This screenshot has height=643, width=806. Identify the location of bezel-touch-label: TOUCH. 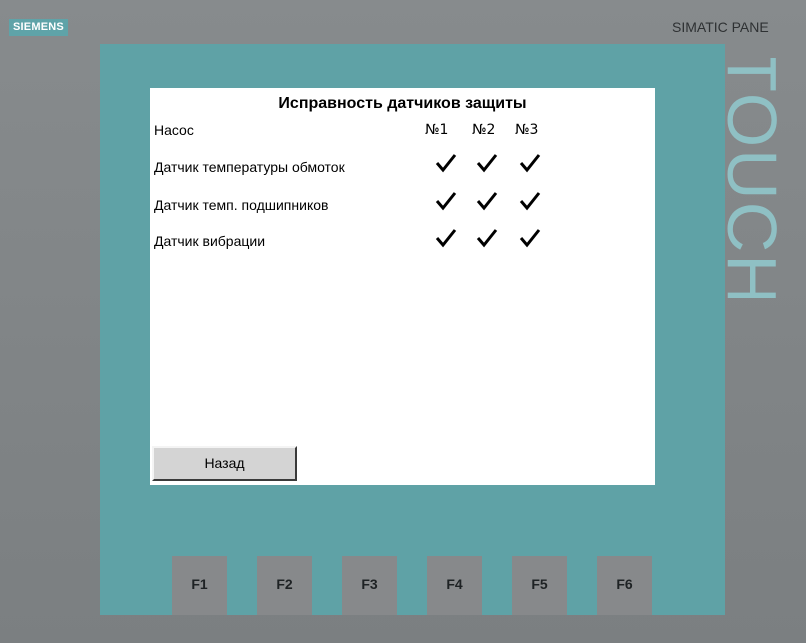
(752, 178).